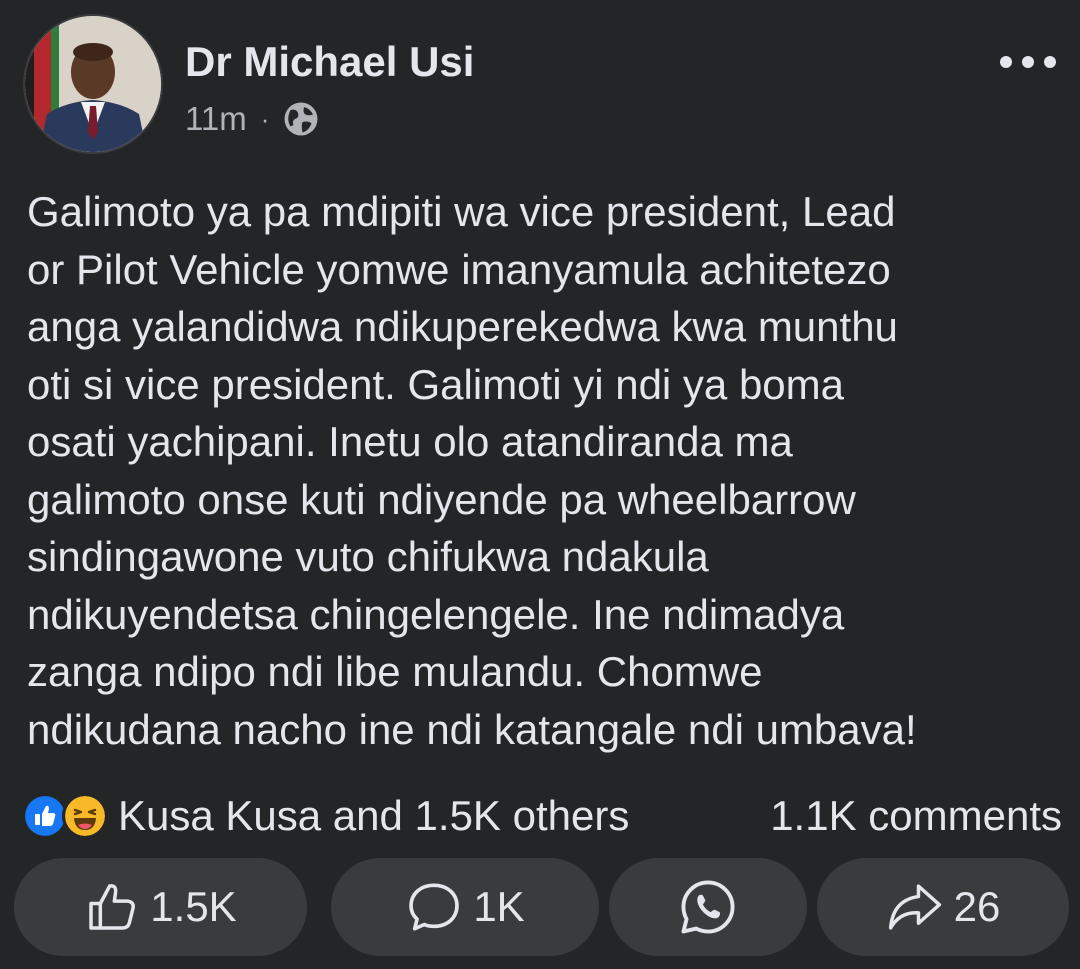 The height and width of the screenshot is (969, 1080). I want to click on whatsapp-share-button, so click(708, 907).